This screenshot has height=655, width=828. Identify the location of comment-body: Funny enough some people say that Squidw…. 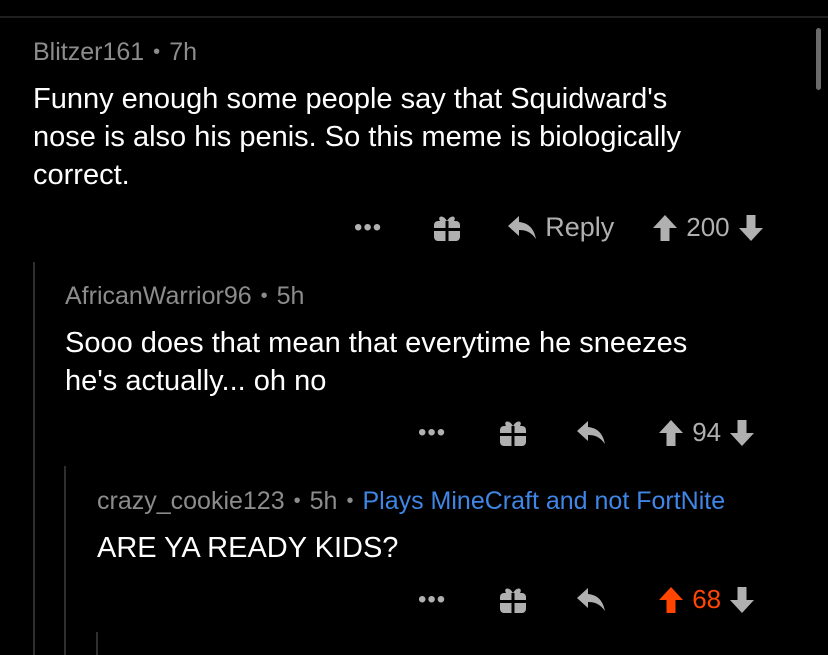
(357, 137).